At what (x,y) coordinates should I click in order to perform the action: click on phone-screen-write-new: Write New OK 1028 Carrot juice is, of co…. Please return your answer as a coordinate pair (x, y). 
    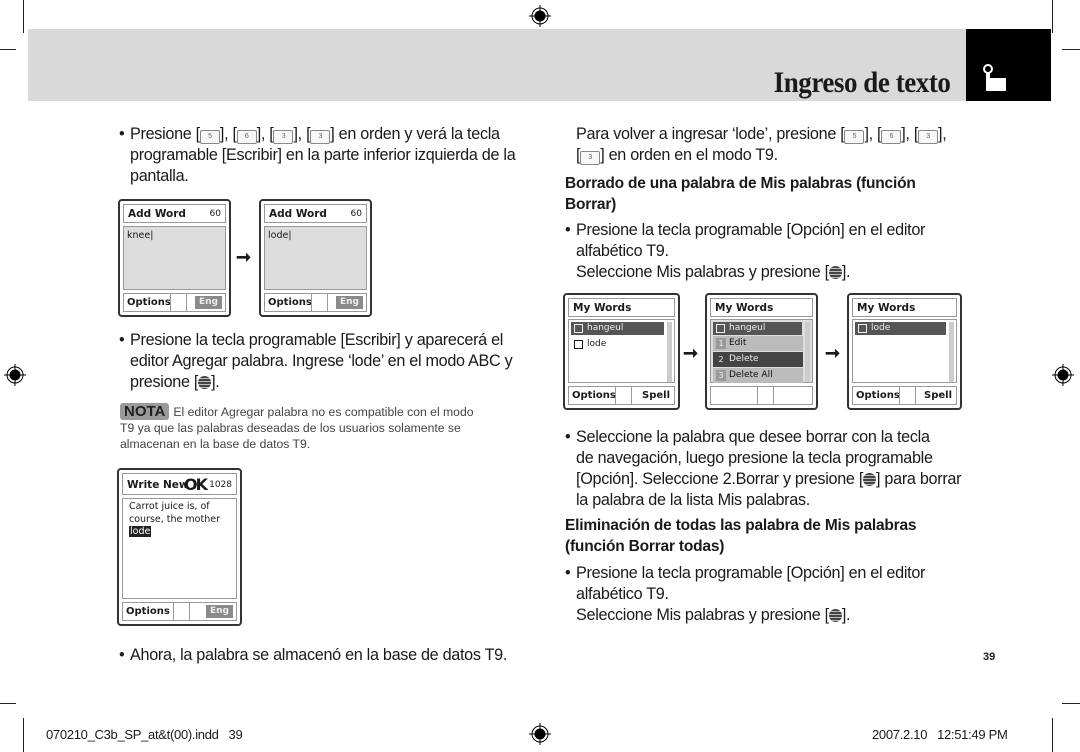
    Looking at the image, I should click on (179, 547).